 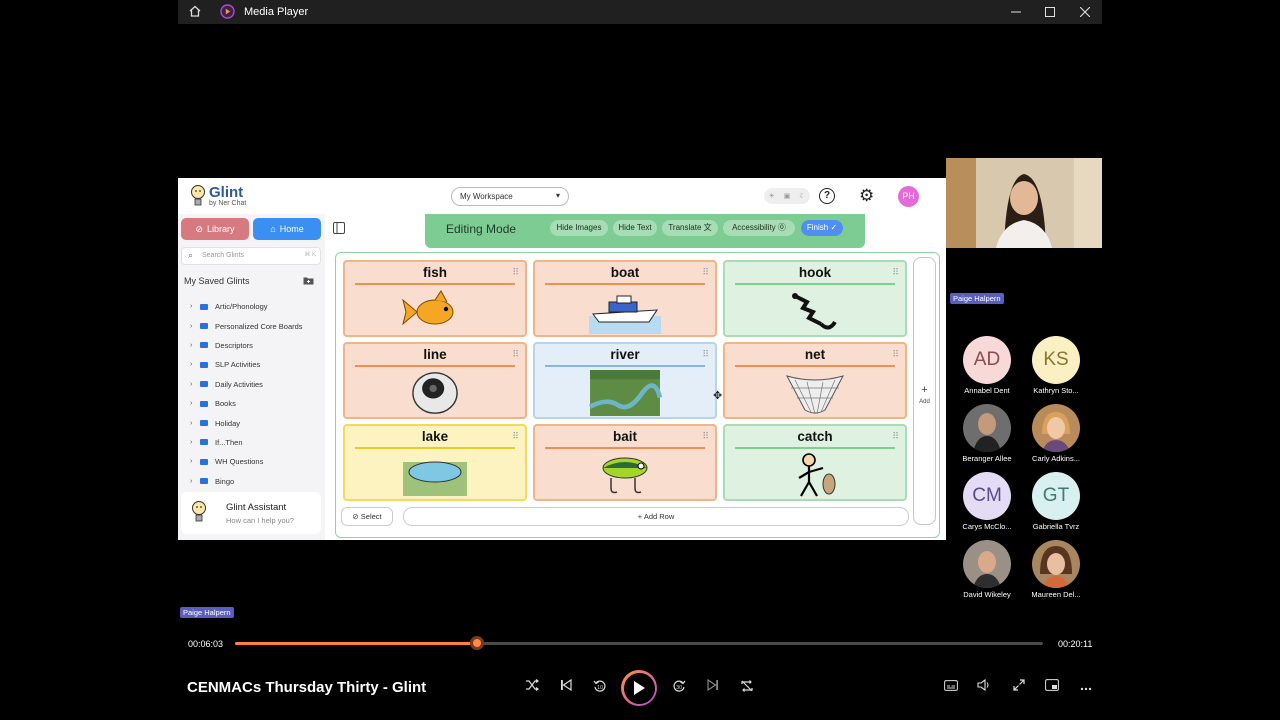 I want to click on tile-label: net, so click(x=815, y=354).